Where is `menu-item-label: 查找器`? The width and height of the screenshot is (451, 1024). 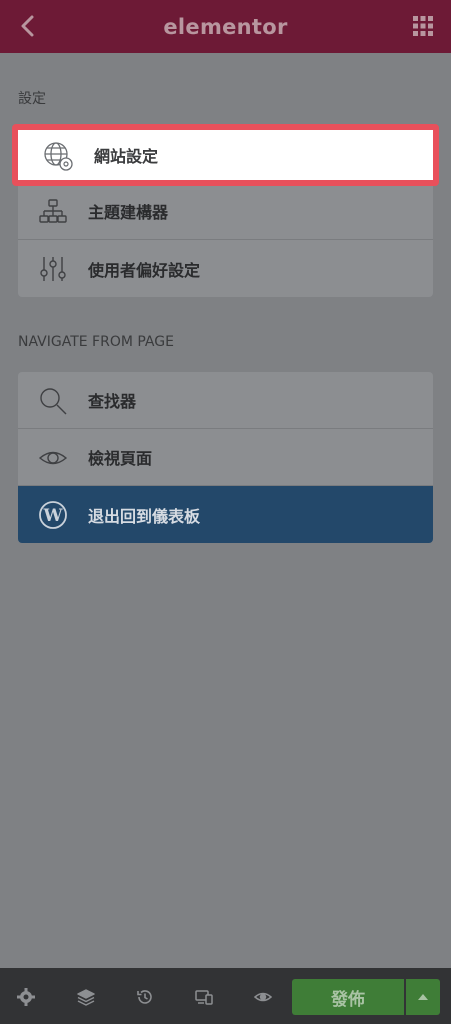
menu-item-label: 查找器 is located at coordinates (112, 401).